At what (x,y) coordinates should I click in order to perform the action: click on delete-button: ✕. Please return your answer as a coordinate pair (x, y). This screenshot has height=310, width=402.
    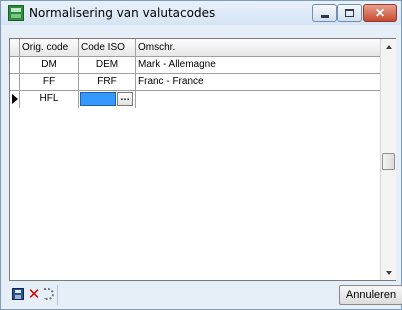
    Looking at the image, I should click on (34, 294).